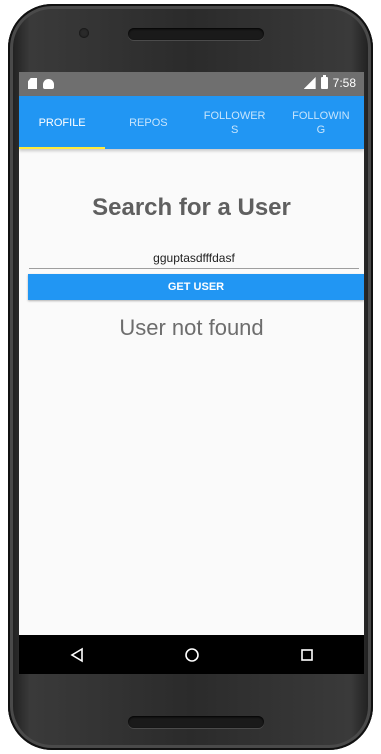 The image size is (381, 754). I want to click on tab-label: PROFILE, so click(62, 122).